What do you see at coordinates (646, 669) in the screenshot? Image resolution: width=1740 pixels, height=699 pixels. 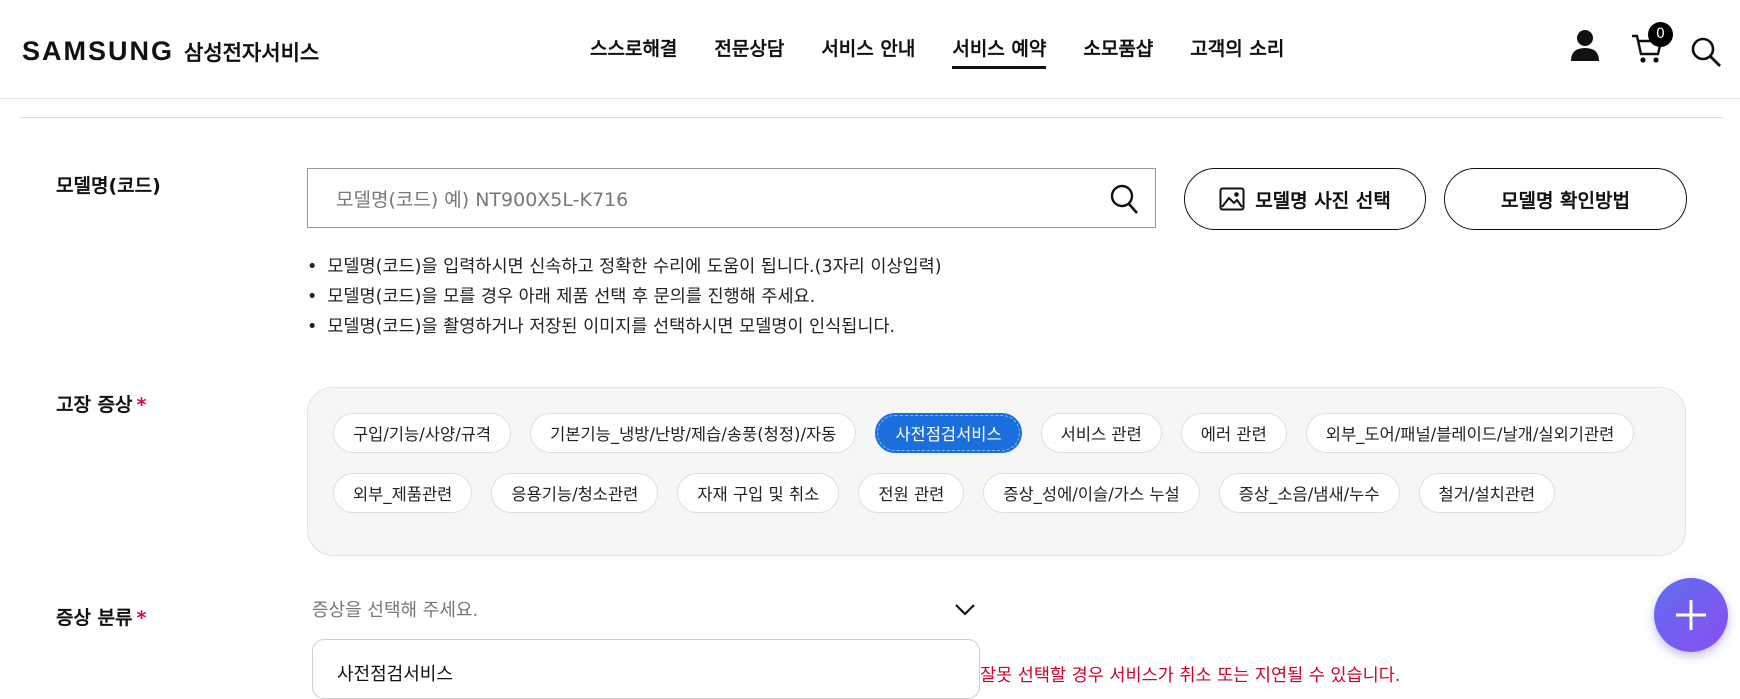 I see `symptom-type-dropdown: 사전점검서비스` at bounding box center [646, 669].